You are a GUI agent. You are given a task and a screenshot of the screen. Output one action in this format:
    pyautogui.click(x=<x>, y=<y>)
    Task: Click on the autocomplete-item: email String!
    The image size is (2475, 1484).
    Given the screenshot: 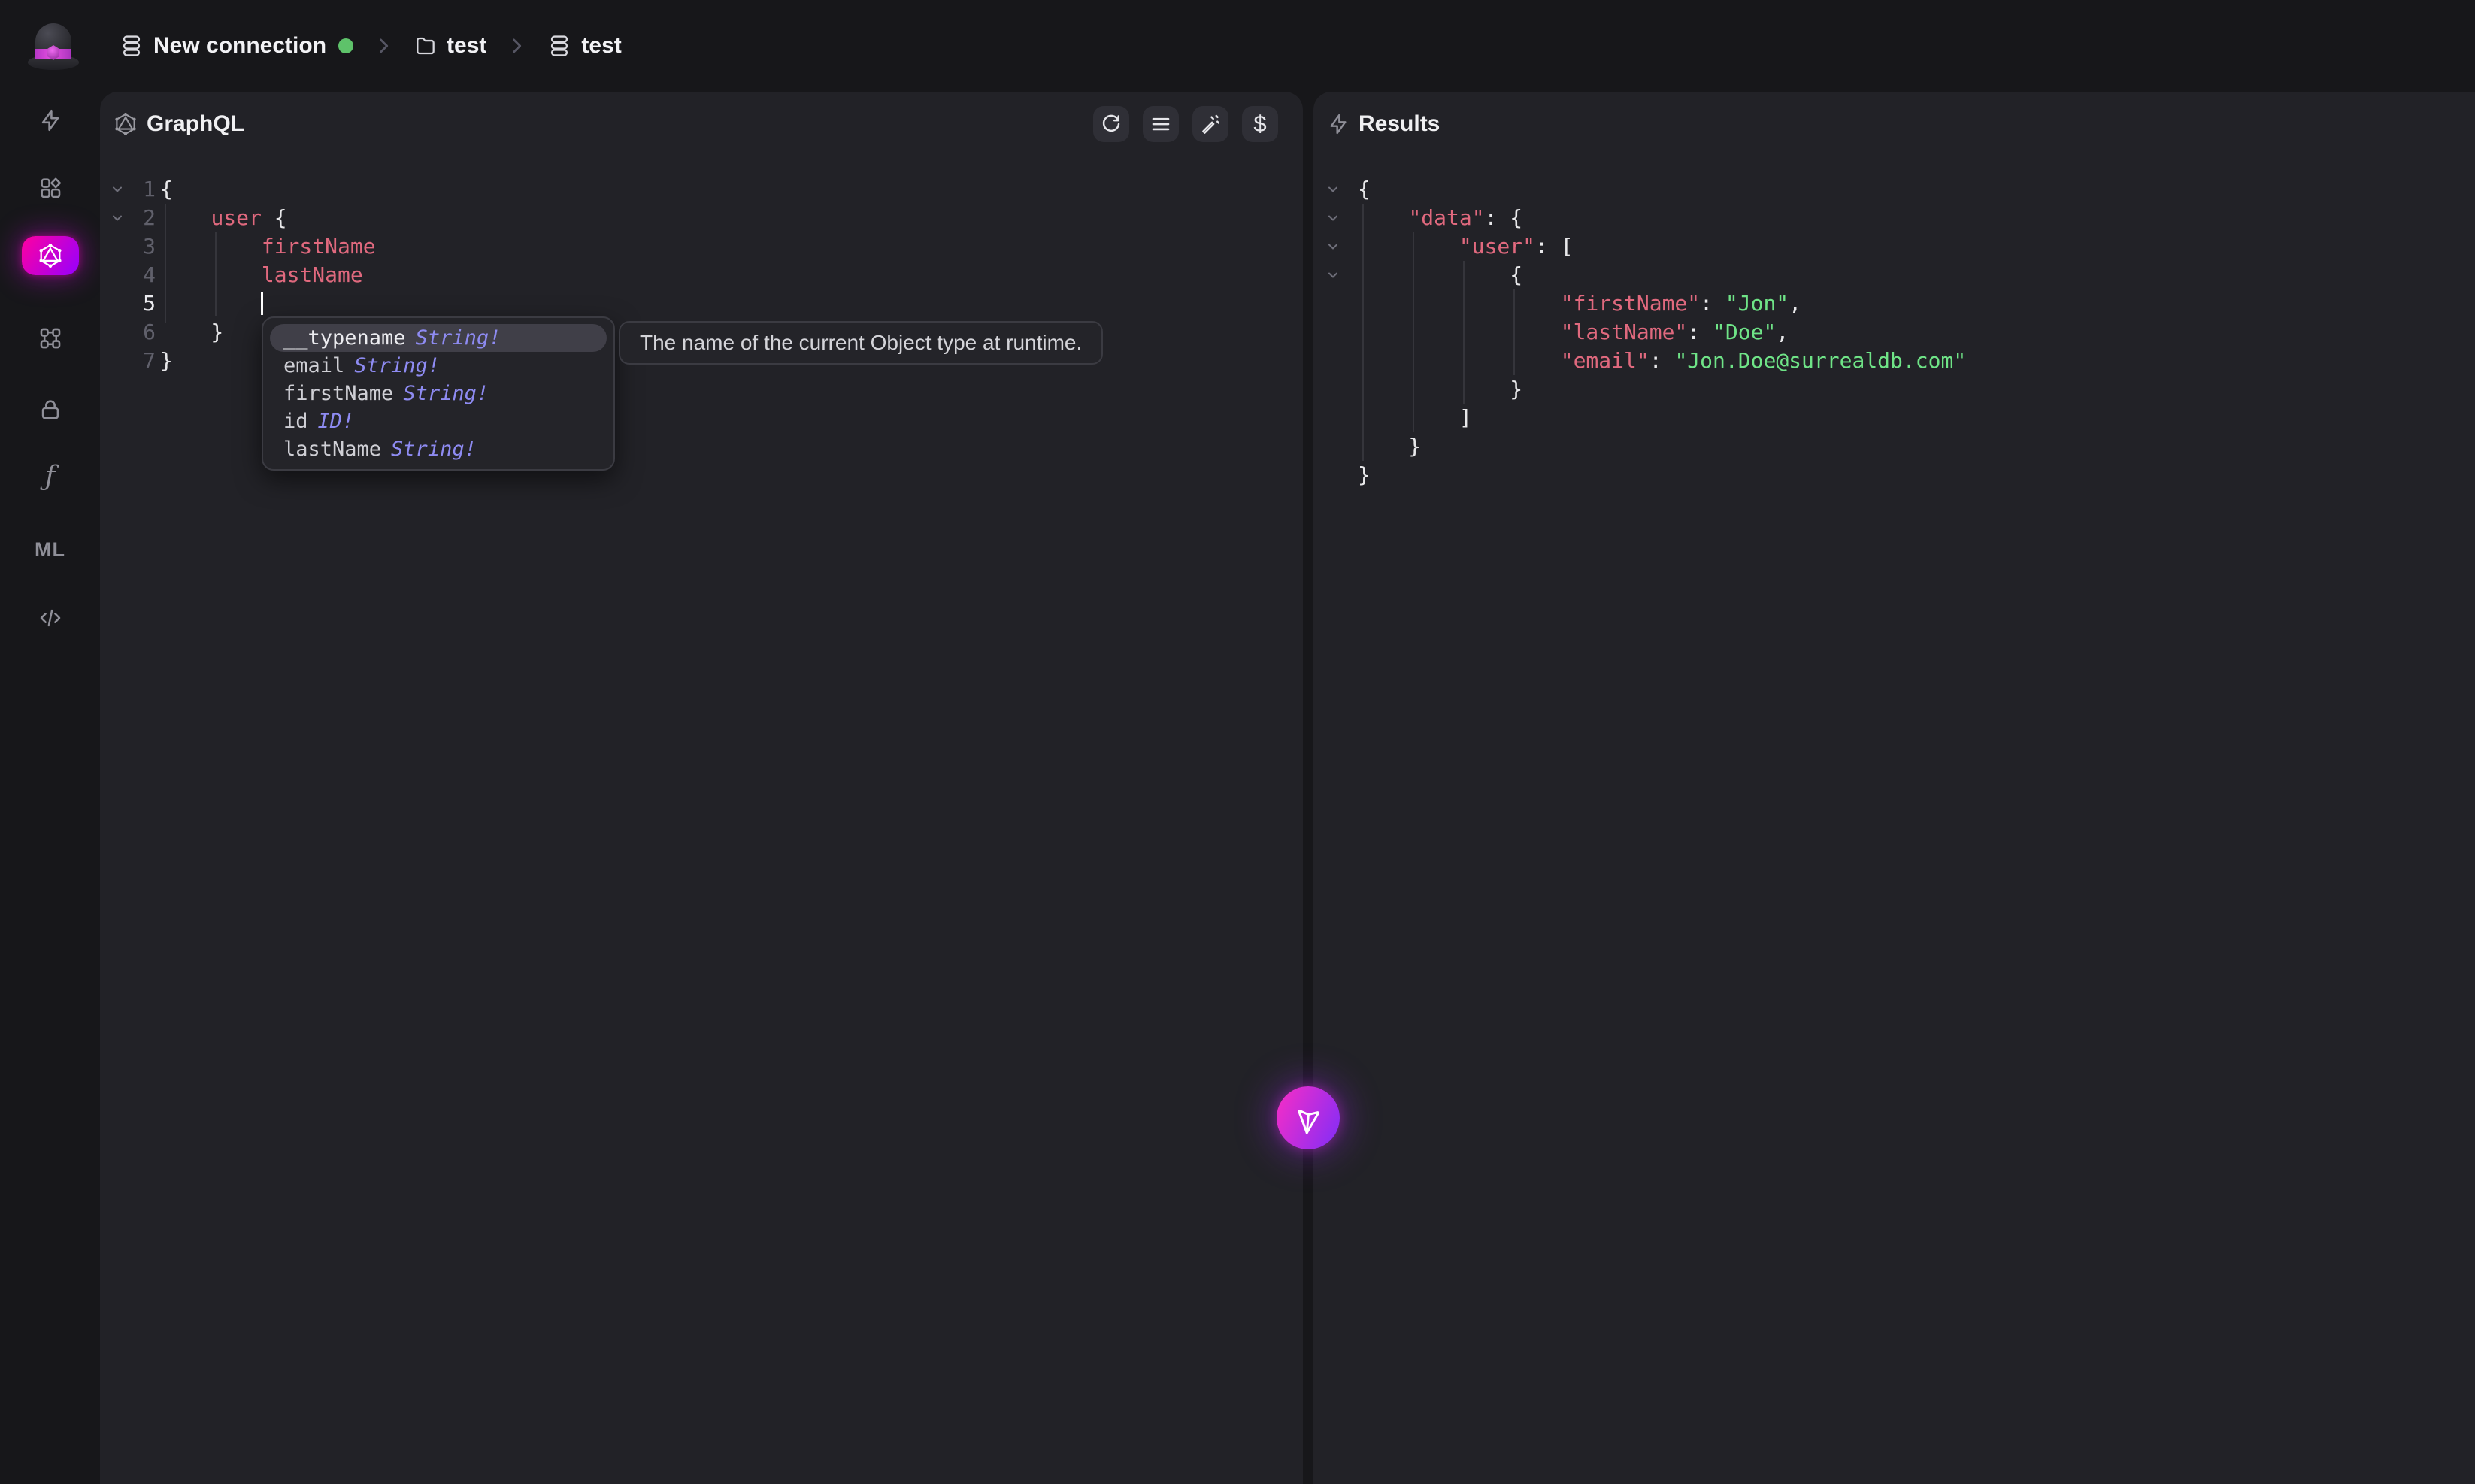 What is the action you would take?
    pyautogui.click(x=438, y=366)
    